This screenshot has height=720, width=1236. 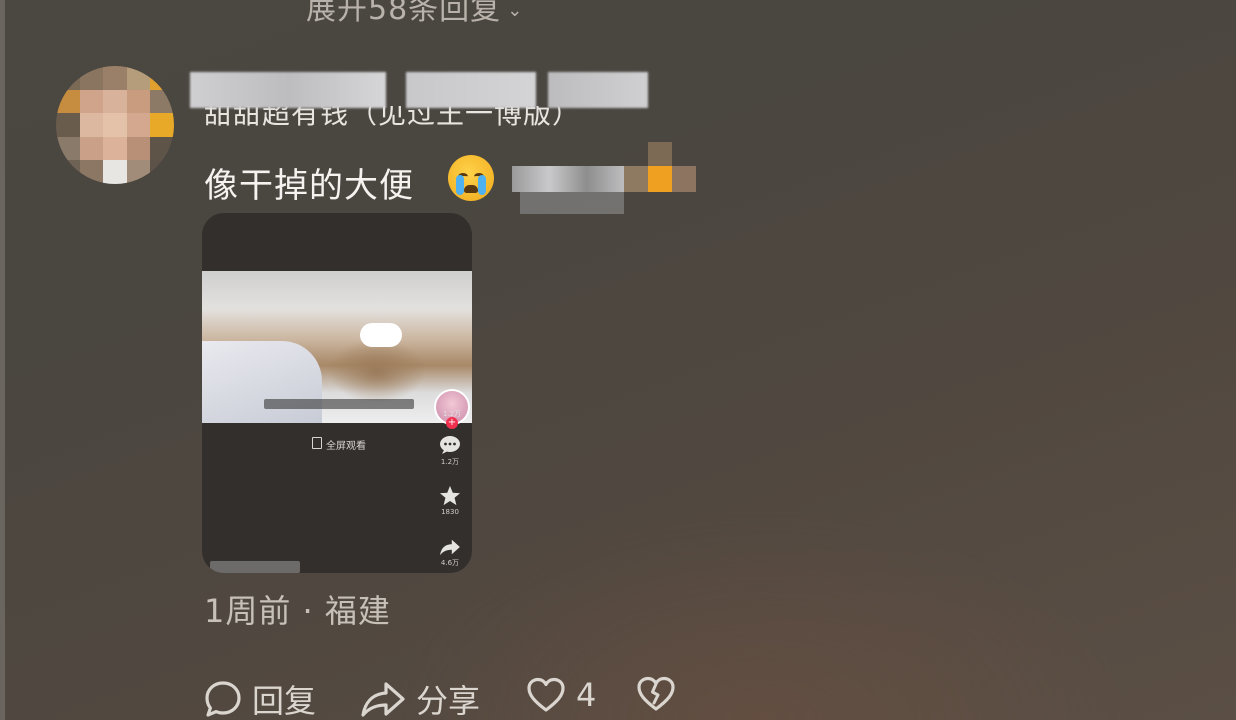 What do you see at coordinates (383, 699) in the screenshot?
I see `share-icon` at bounding box center [383, 699].